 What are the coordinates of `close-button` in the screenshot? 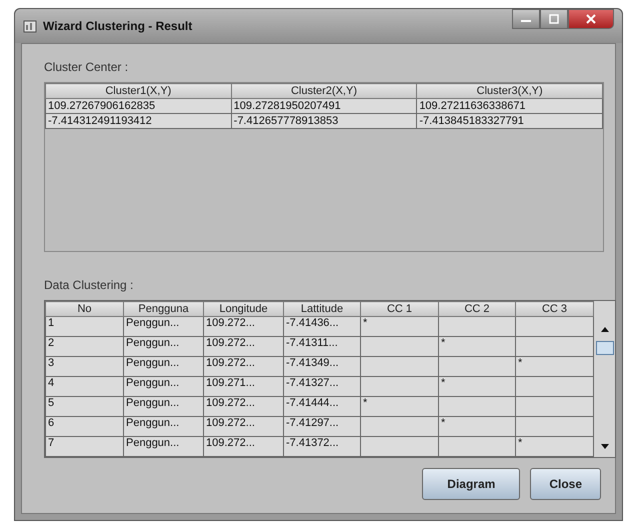 It's located at (591, 19).